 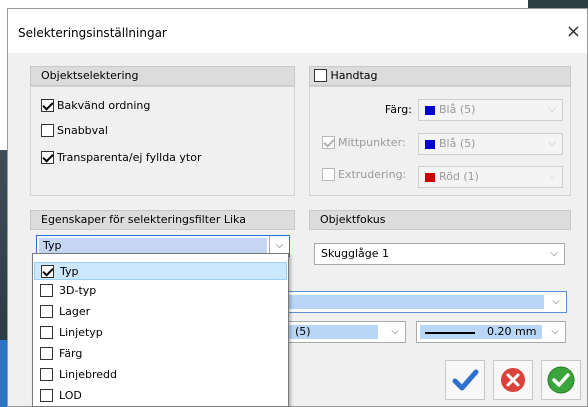 What do you see at coordinates (450, 333) in the screenshot?
I see `line-sample` at bounding box center [450, 333].